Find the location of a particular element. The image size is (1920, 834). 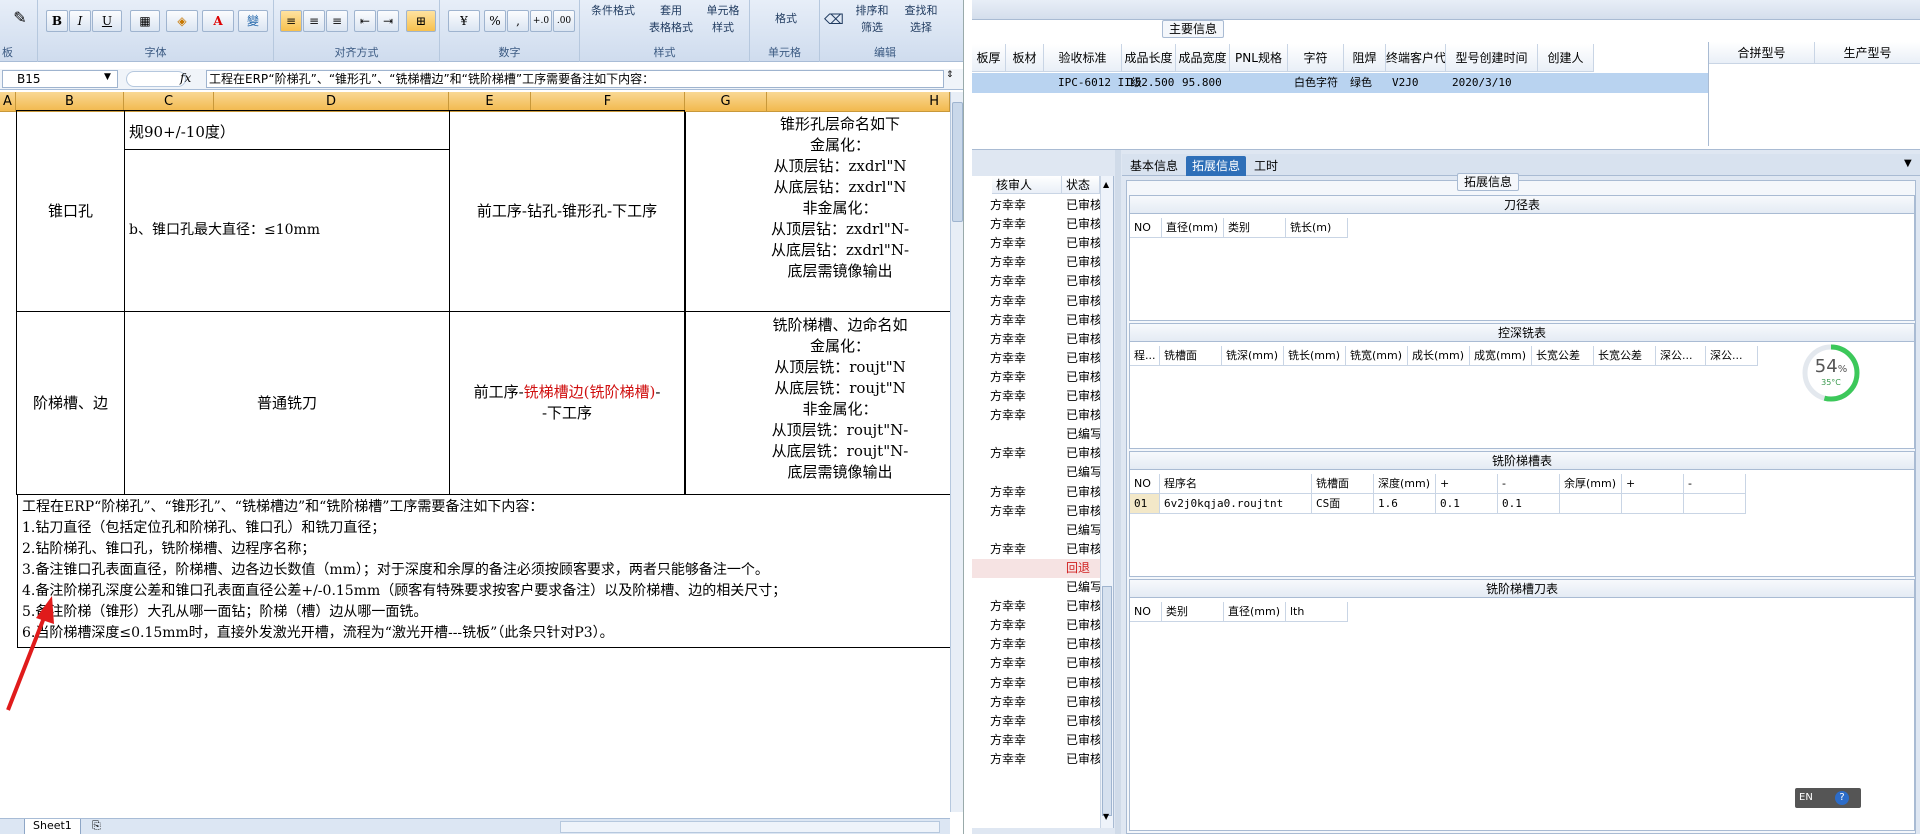

table-header: 铣长(m) is located at coordinates (1317, 228).